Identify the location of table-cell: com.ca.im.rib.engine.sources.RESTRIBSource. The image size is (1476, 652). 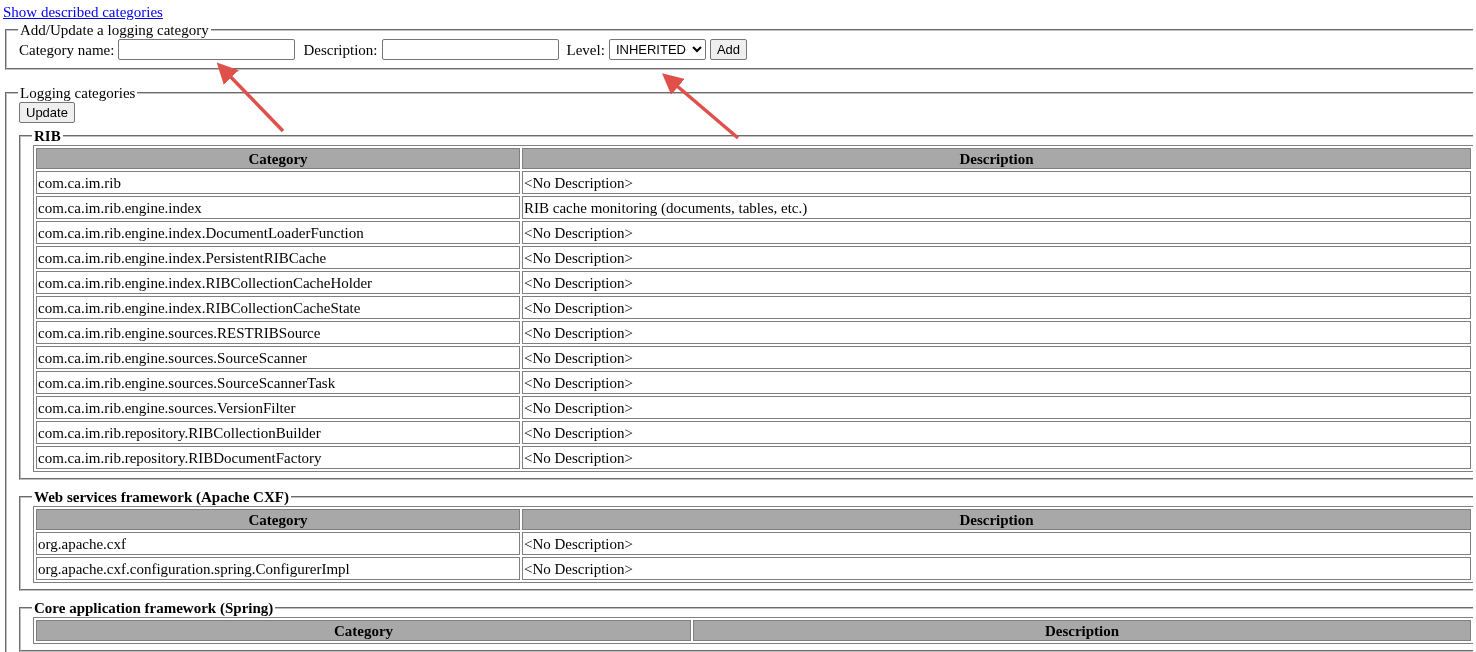
(278, 332).